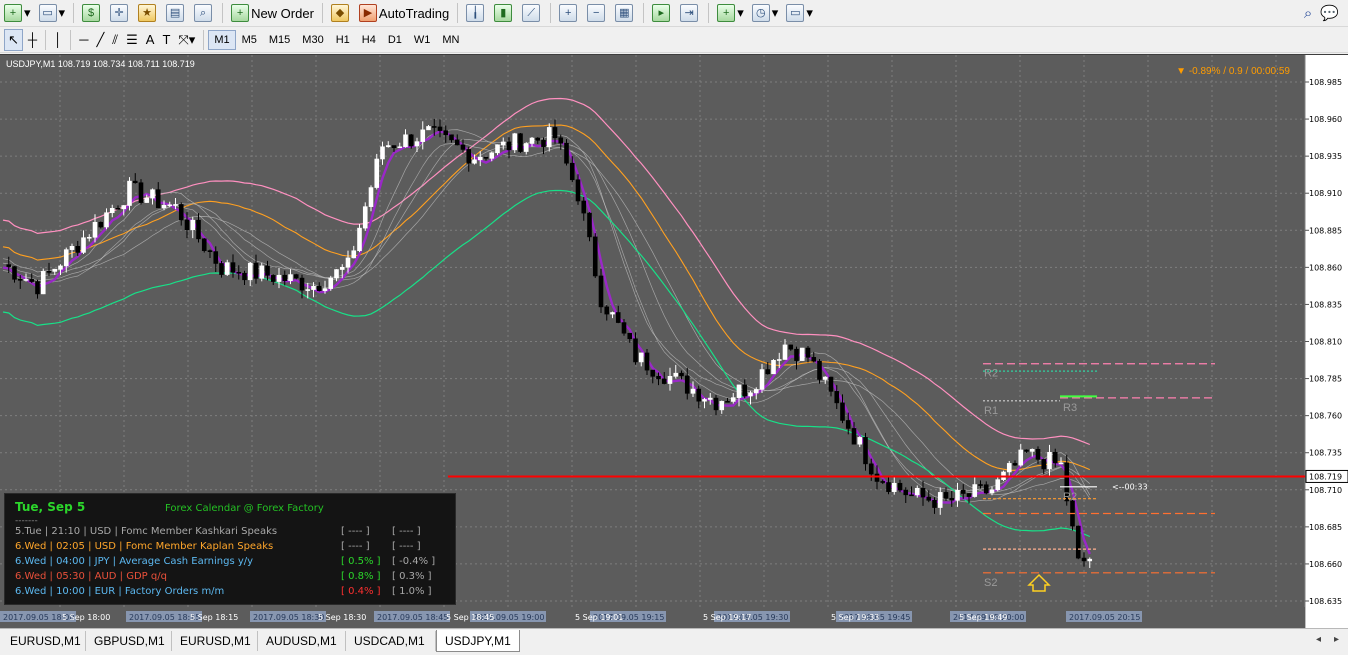 This screenshot has height=655, width=1348. I want to click on crosshair-tool: ┼, so click(32, 40).